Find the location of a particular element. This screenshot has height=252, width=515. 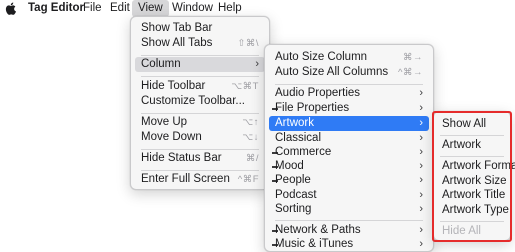

menu-item-shortcut: ⌥↓ is located at coordinates (250, 137).